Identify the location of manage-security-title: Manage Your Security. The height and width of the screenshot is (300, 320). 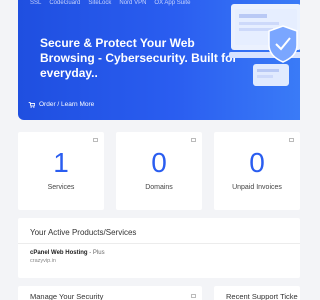
(67, 296).